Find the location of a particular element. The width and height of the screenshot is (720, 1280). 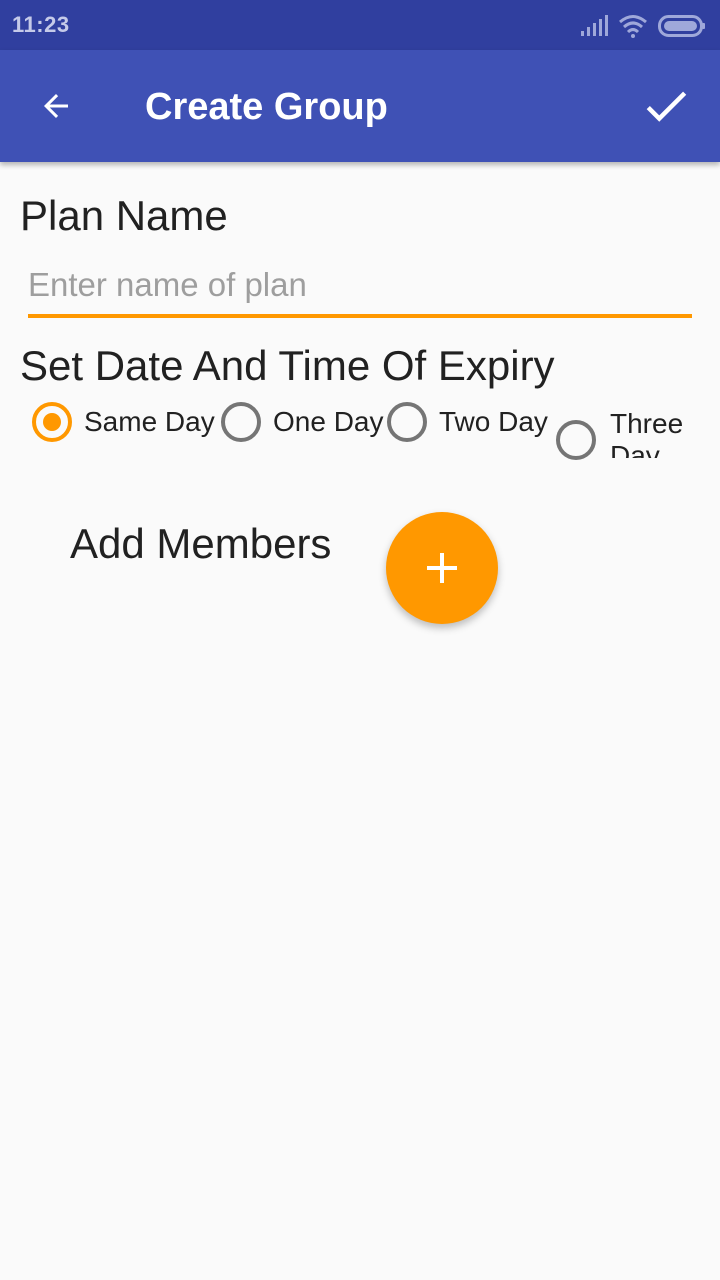

signal-icon is located at coordinates (594, 25).